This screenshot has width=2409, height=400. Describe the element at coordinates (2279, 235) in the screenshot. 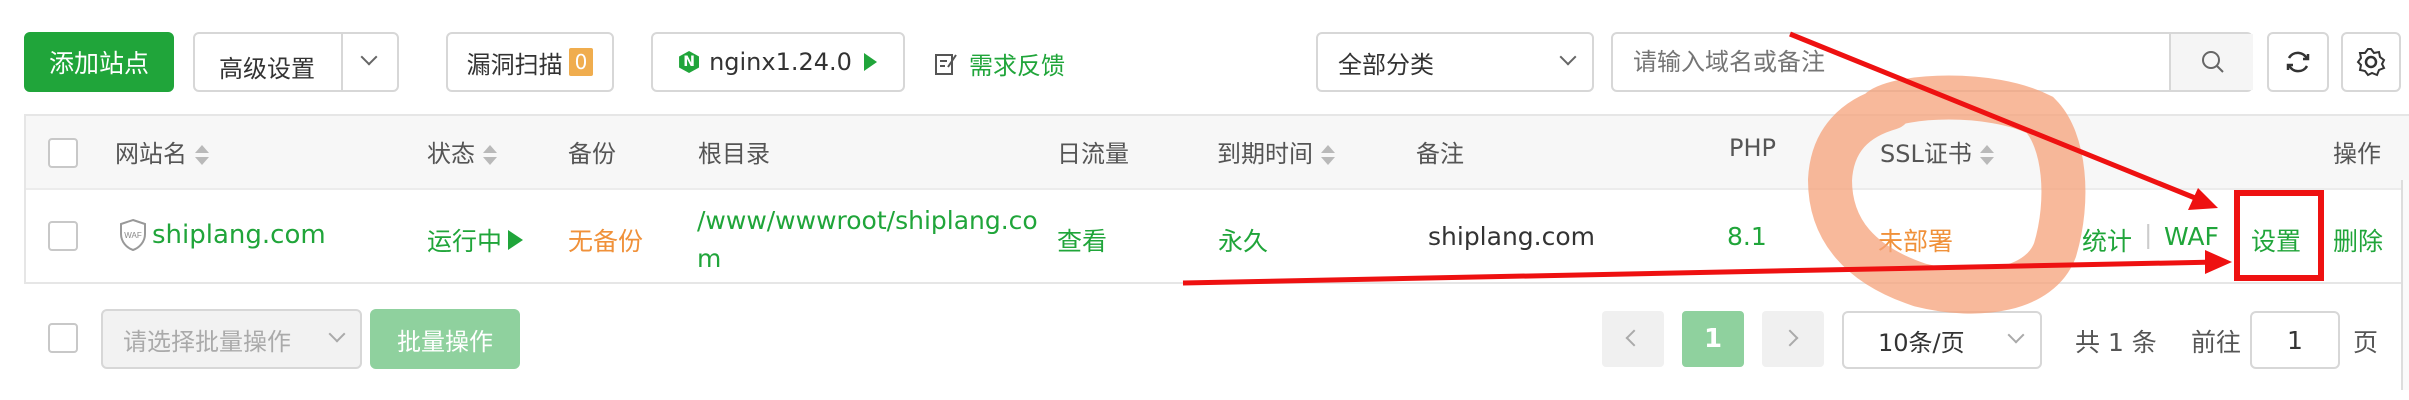

I see `settings-highlight-box` at that location.